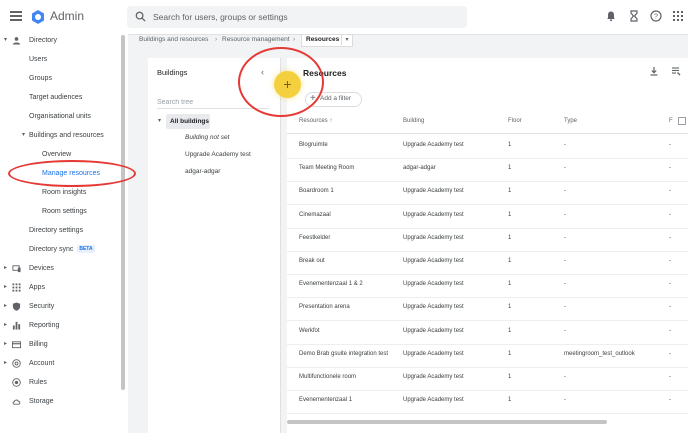  I want to click on sidebar-item-directory-sync: Directory sync BETA, so click(62, 249).